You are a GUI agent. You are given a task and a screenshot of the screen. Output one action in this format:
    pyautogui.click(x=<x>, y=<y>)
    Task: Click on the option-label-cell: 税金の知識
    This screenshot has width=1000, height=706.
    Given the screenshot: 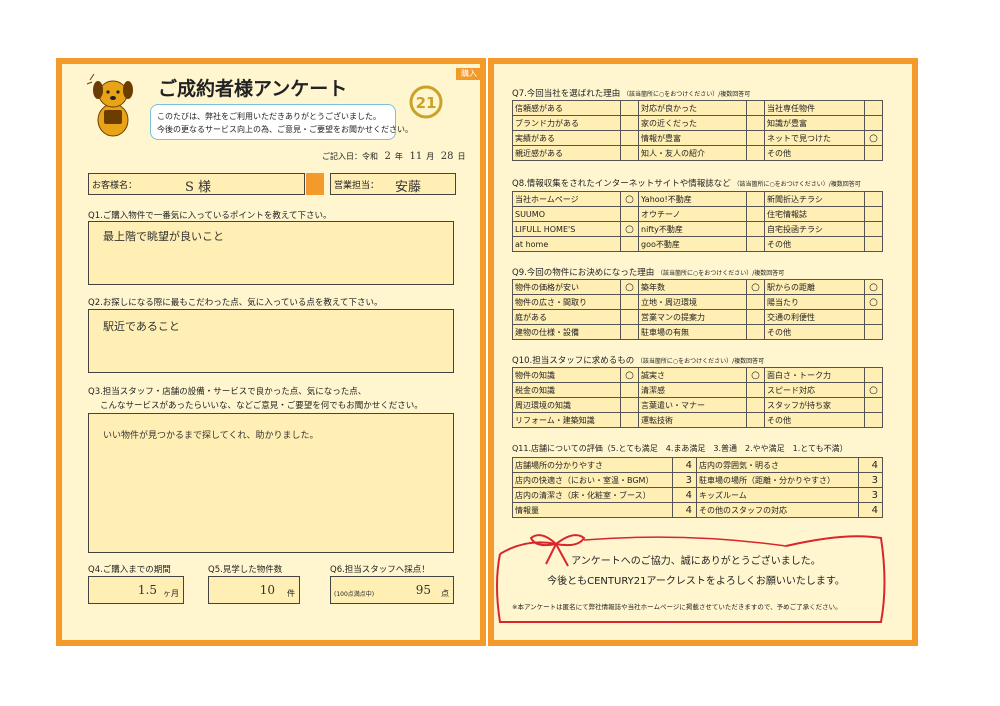 What is the action you would take?
    pyautogui.click(x=566, y=390)
    